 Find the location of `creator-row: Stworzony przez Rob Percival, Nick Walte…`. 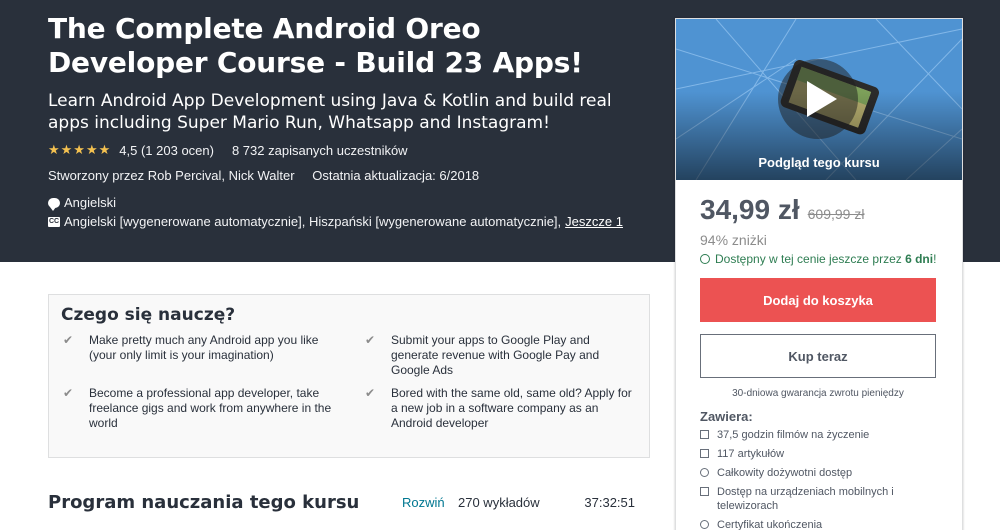

creator-row: Stworzony przez Rob Percival, Nick Walte… is located at coordinates (348, 175).